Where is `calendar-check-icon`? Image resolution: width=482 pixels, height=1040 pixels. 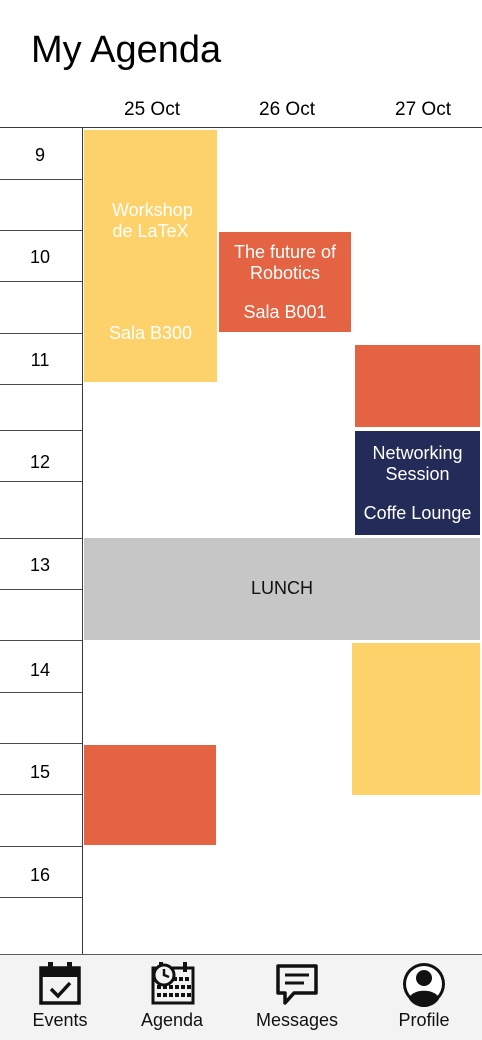
calendar-check-icon is located at coordinates (60, 983).